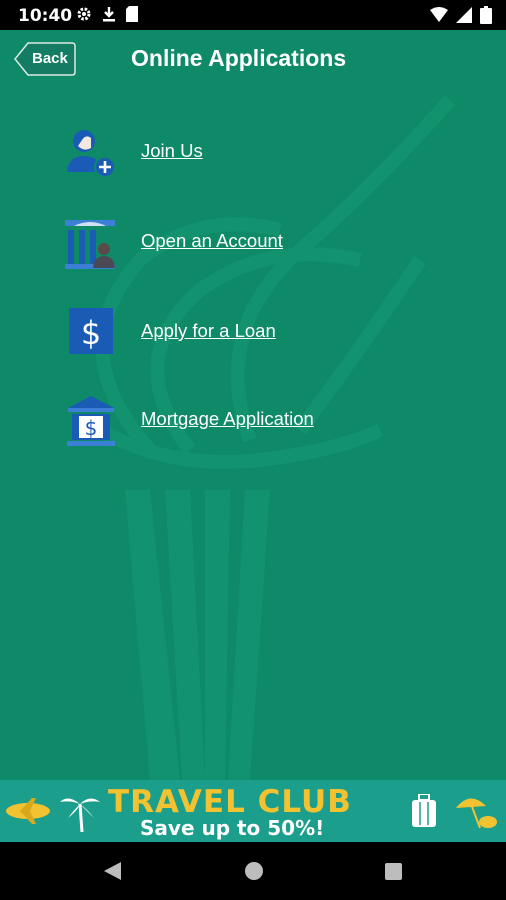 The width and height of the screenshot is (506, 900). I want to click on travel-club-banner: TRAVEL CLUB Save up to 50%!, so click(253, 811).